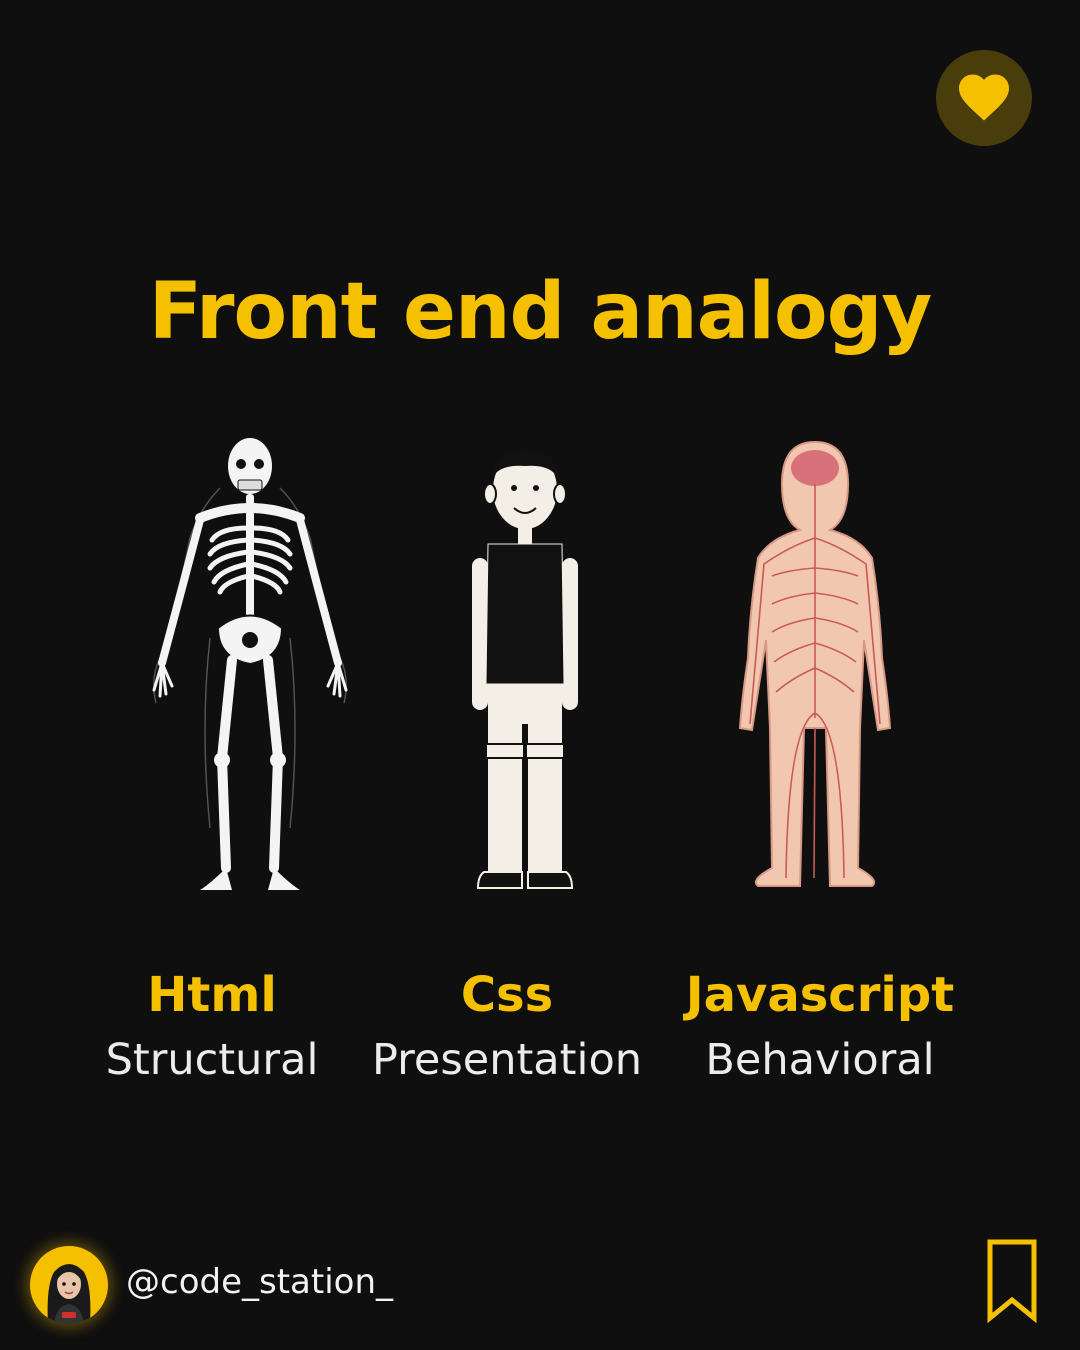 The image size is (1080, 1350). I want to click on css-column: Css Presentation, so click(507, 1030).